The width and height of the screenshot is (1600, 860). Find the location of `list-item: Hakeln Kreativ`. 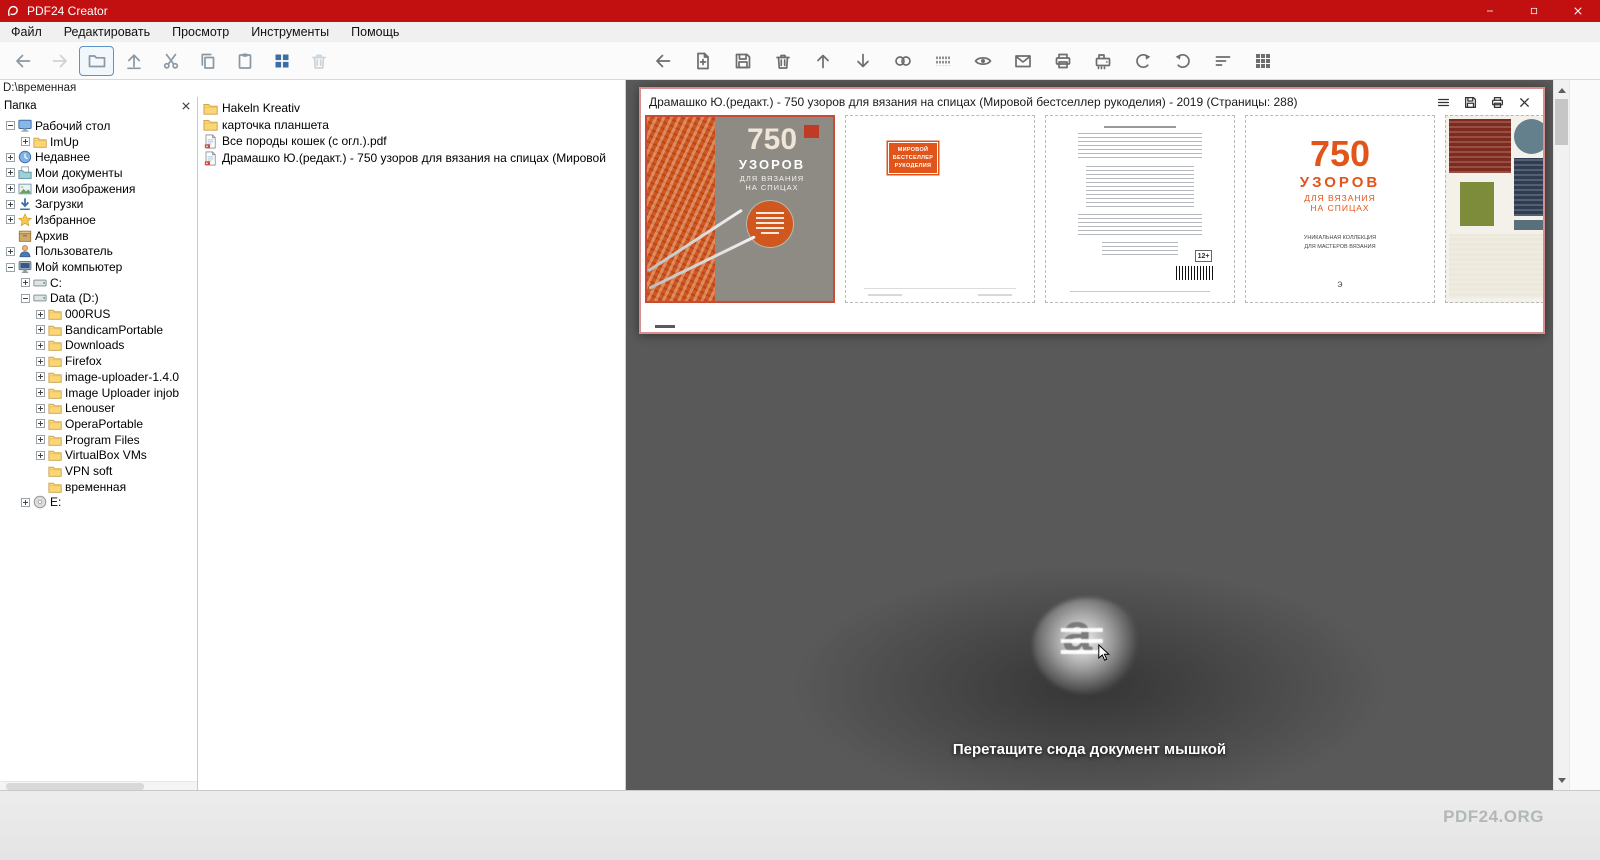

list-item: Hakeln Kreativ is located at coordinates (414, 108).